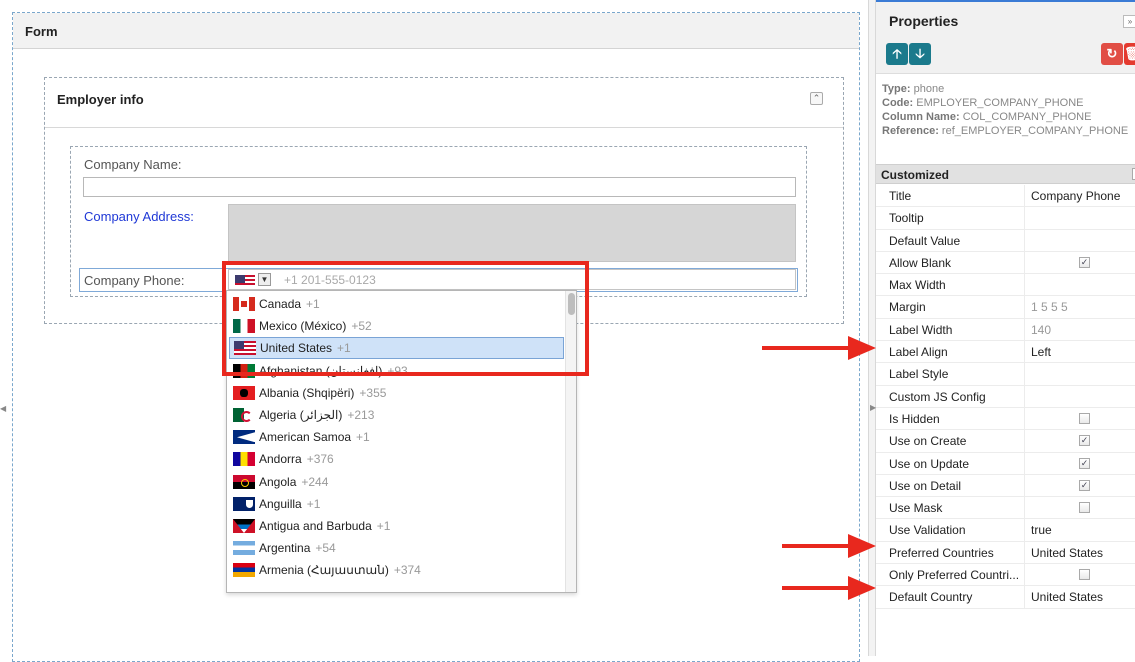  What do you see at coordinates (1000, 103) in the screenshot?
I see `code-value: EMPLOYER_COMPANY_PHONE` at bounding box center [1000, 103].